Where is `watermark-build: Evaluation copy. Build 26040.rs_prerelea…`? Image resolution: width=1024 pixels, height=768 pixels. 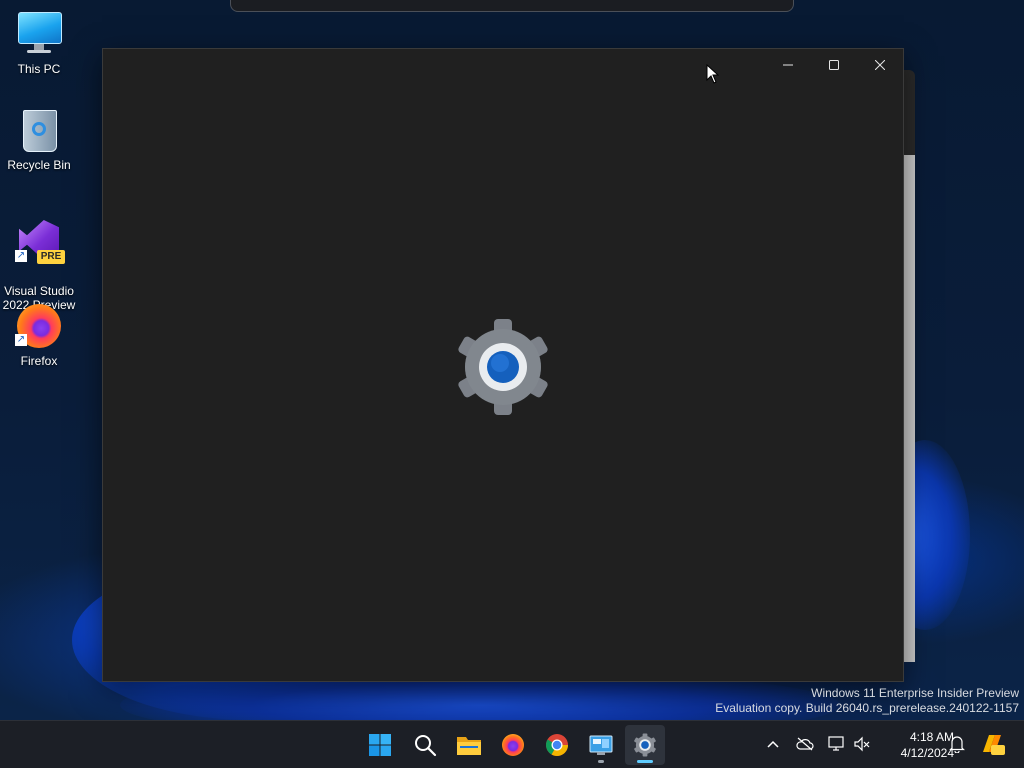
watermark-build: Evaluation copy. Build 26040.rs_prerelea… is located at coordinates (867, 708).